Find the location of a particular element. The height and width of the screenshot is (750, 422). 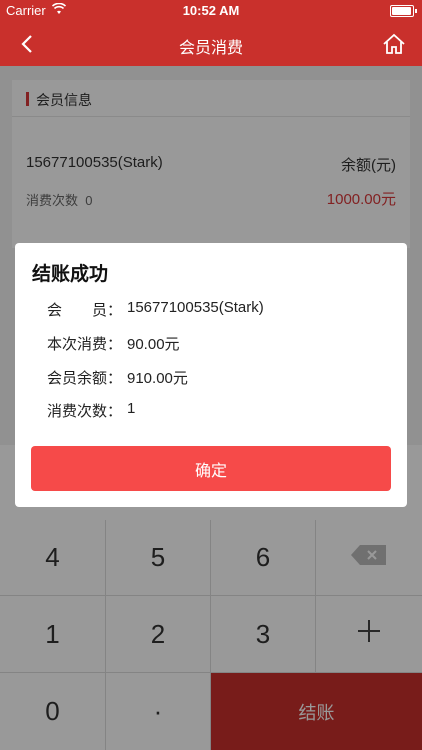

this-spend-value: 90.00元 is located at coordinates (153, 344).